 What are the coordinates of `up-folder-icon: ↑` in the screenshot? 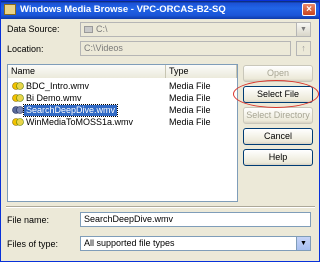 It's located at (303, 48).